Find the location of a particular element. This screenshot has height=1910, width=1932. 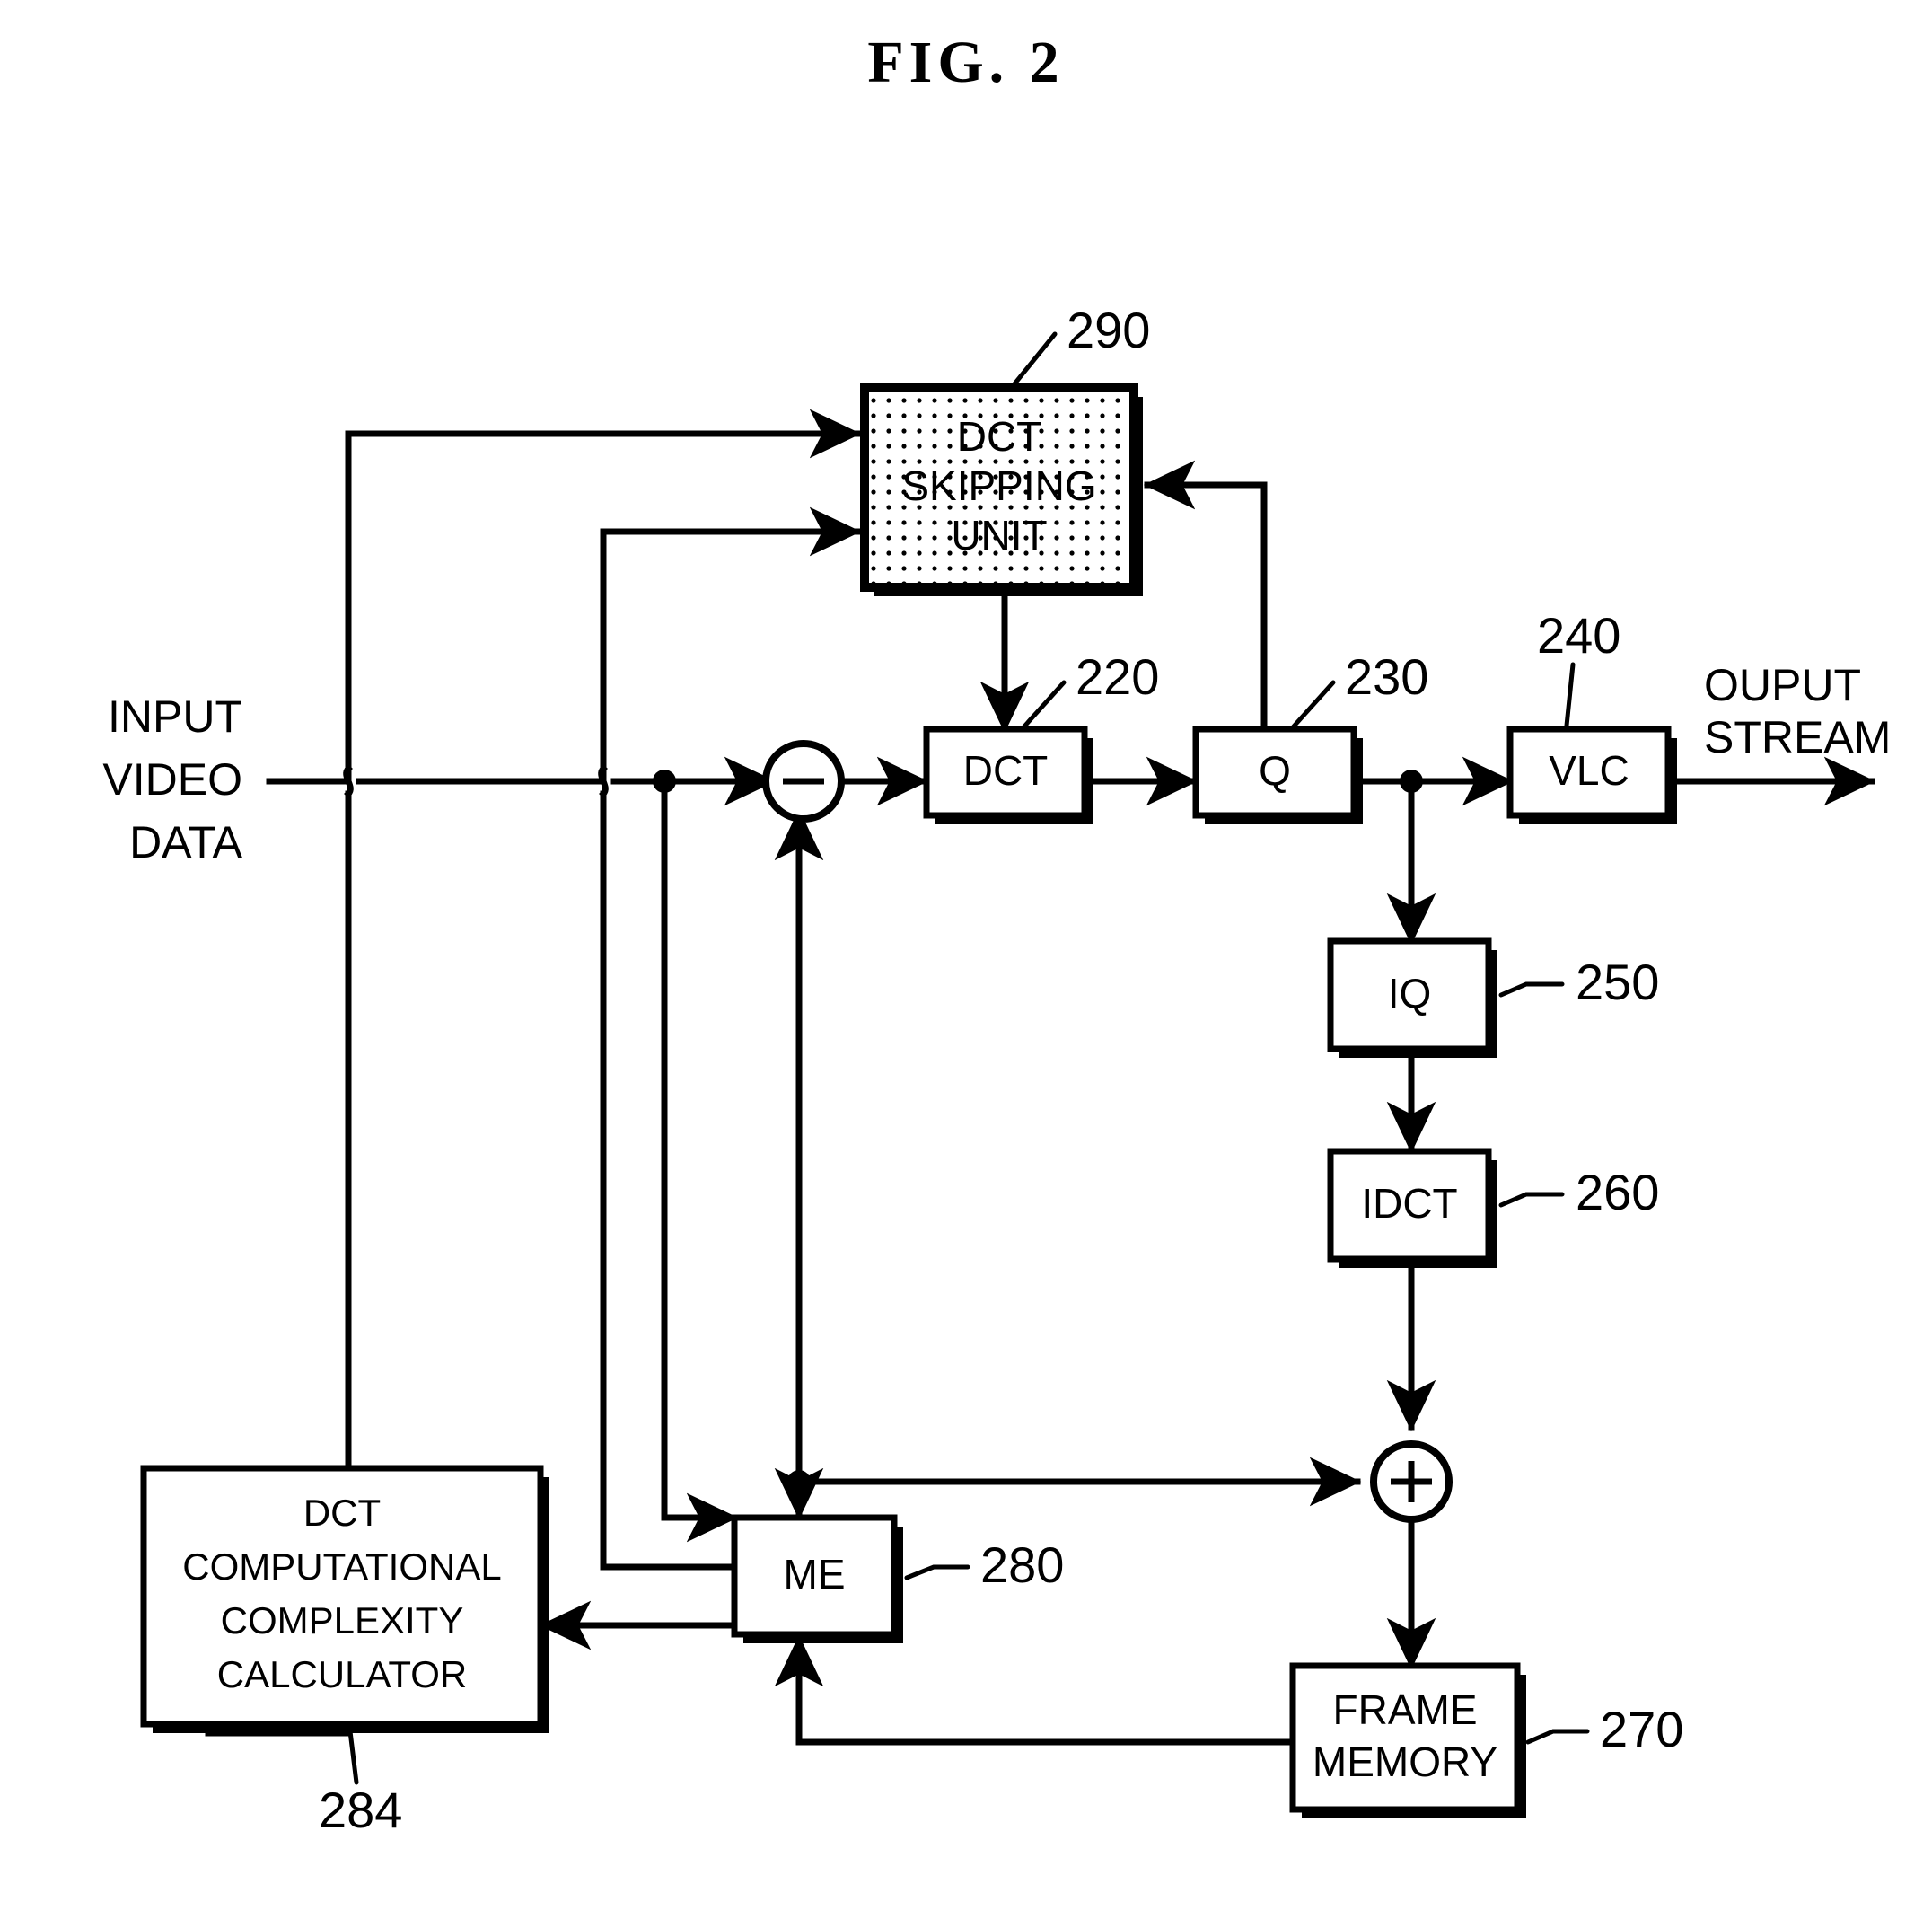

input-video-data-label: INPUT VIDEO DATA is located at coordinates (172, 779).